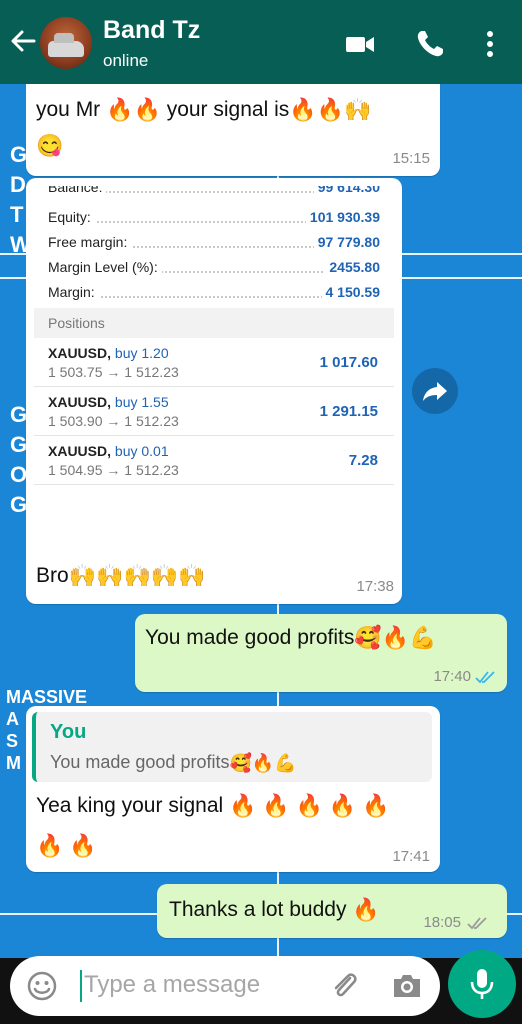 The width and height of the screenshot is (522, 1024). Describe the element at coordinates (442, 922) in the screenshot. I see `message-time: 18:05` at that location.